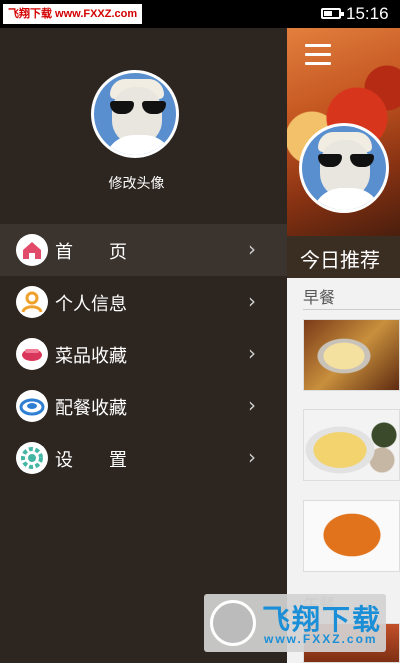  I want to click on today-recommend-title: 今日推荐, so click(340, 260).